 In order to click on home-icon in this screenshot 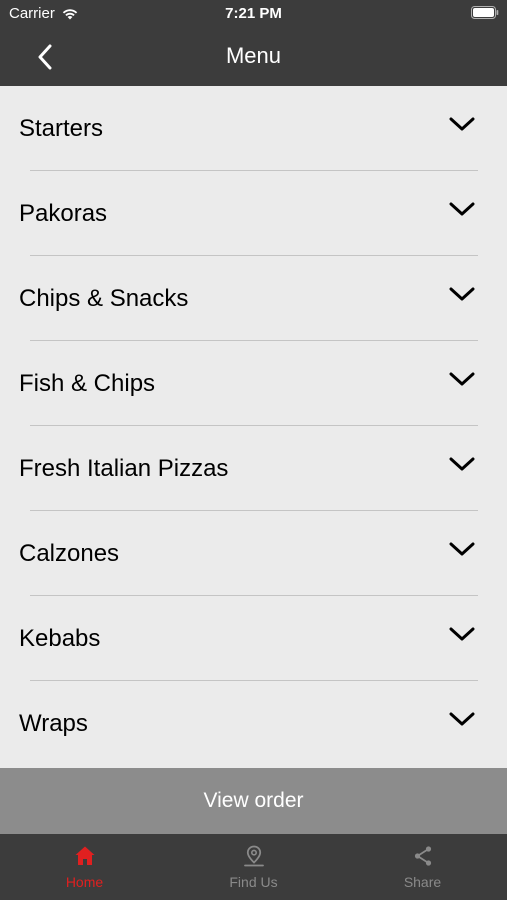, I will do `click(84, 855)`.